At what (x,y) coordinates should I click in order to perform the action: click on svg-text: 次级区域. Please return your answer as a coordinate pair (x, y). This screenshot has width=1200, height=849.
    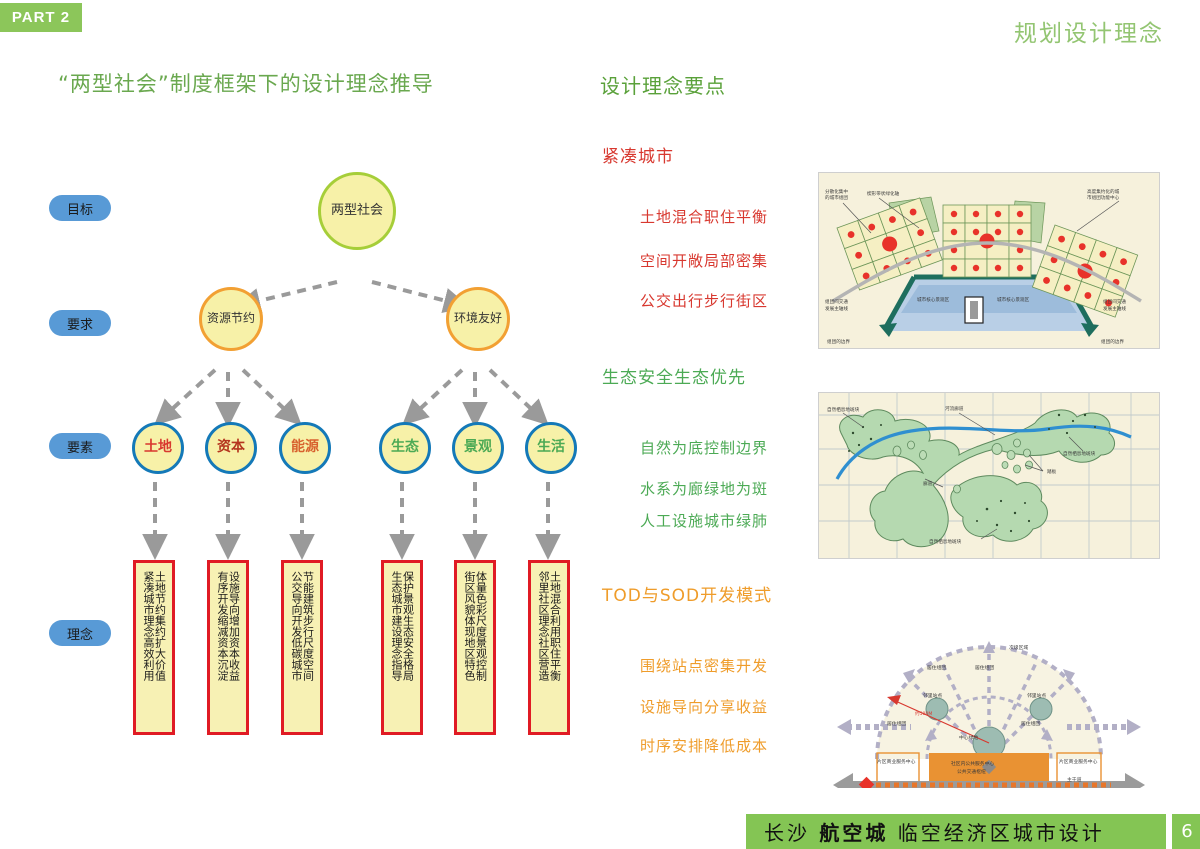
    Looking at the image, I should click on (1018, 647).